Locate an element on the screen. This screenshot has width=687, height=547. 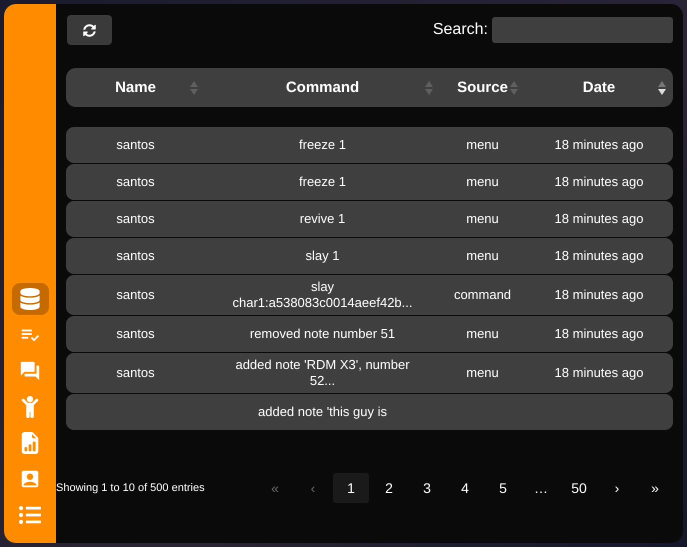
page-button: 2 is located at coordinates (389, 488).